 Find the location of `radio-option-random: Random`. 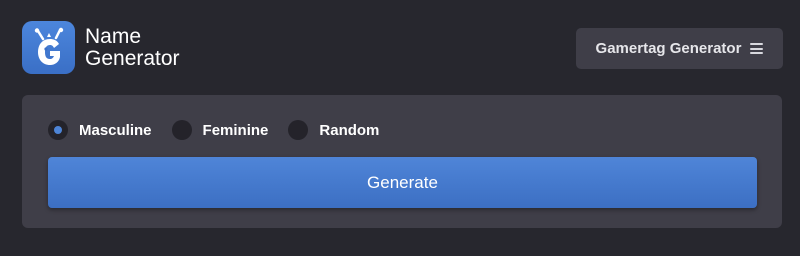

radio-option-random: Random is located at coordinates (333, 130).